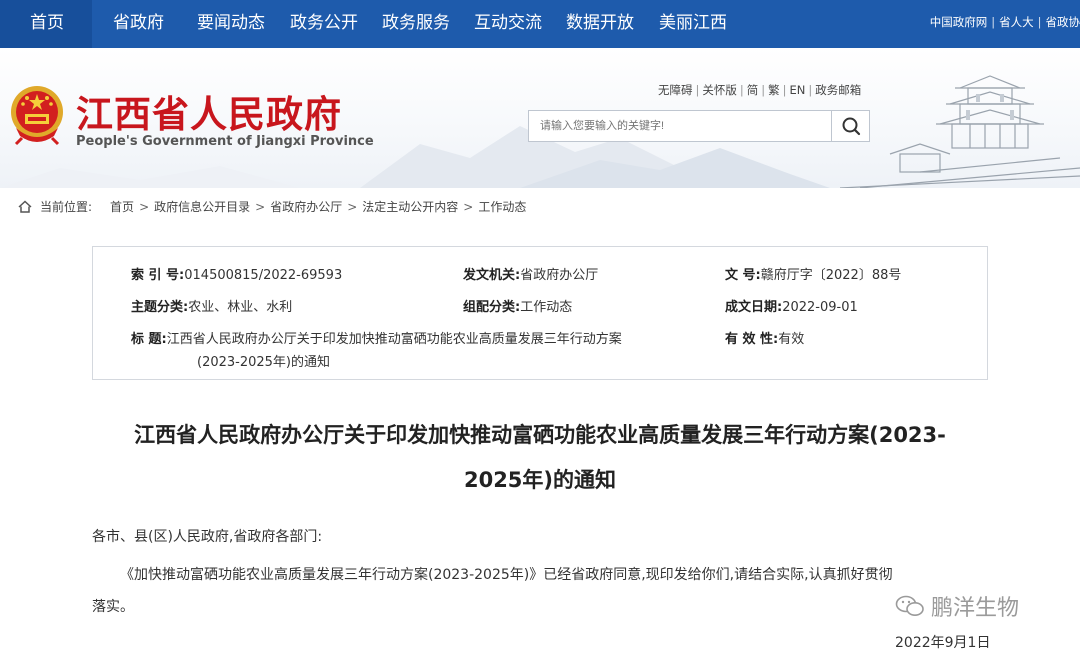 This screenshot has height=654, width=1080. Describe the element at coordinates (231, 24) in the screenshot. I see `nav-item-news: 要闻动态` at that location.